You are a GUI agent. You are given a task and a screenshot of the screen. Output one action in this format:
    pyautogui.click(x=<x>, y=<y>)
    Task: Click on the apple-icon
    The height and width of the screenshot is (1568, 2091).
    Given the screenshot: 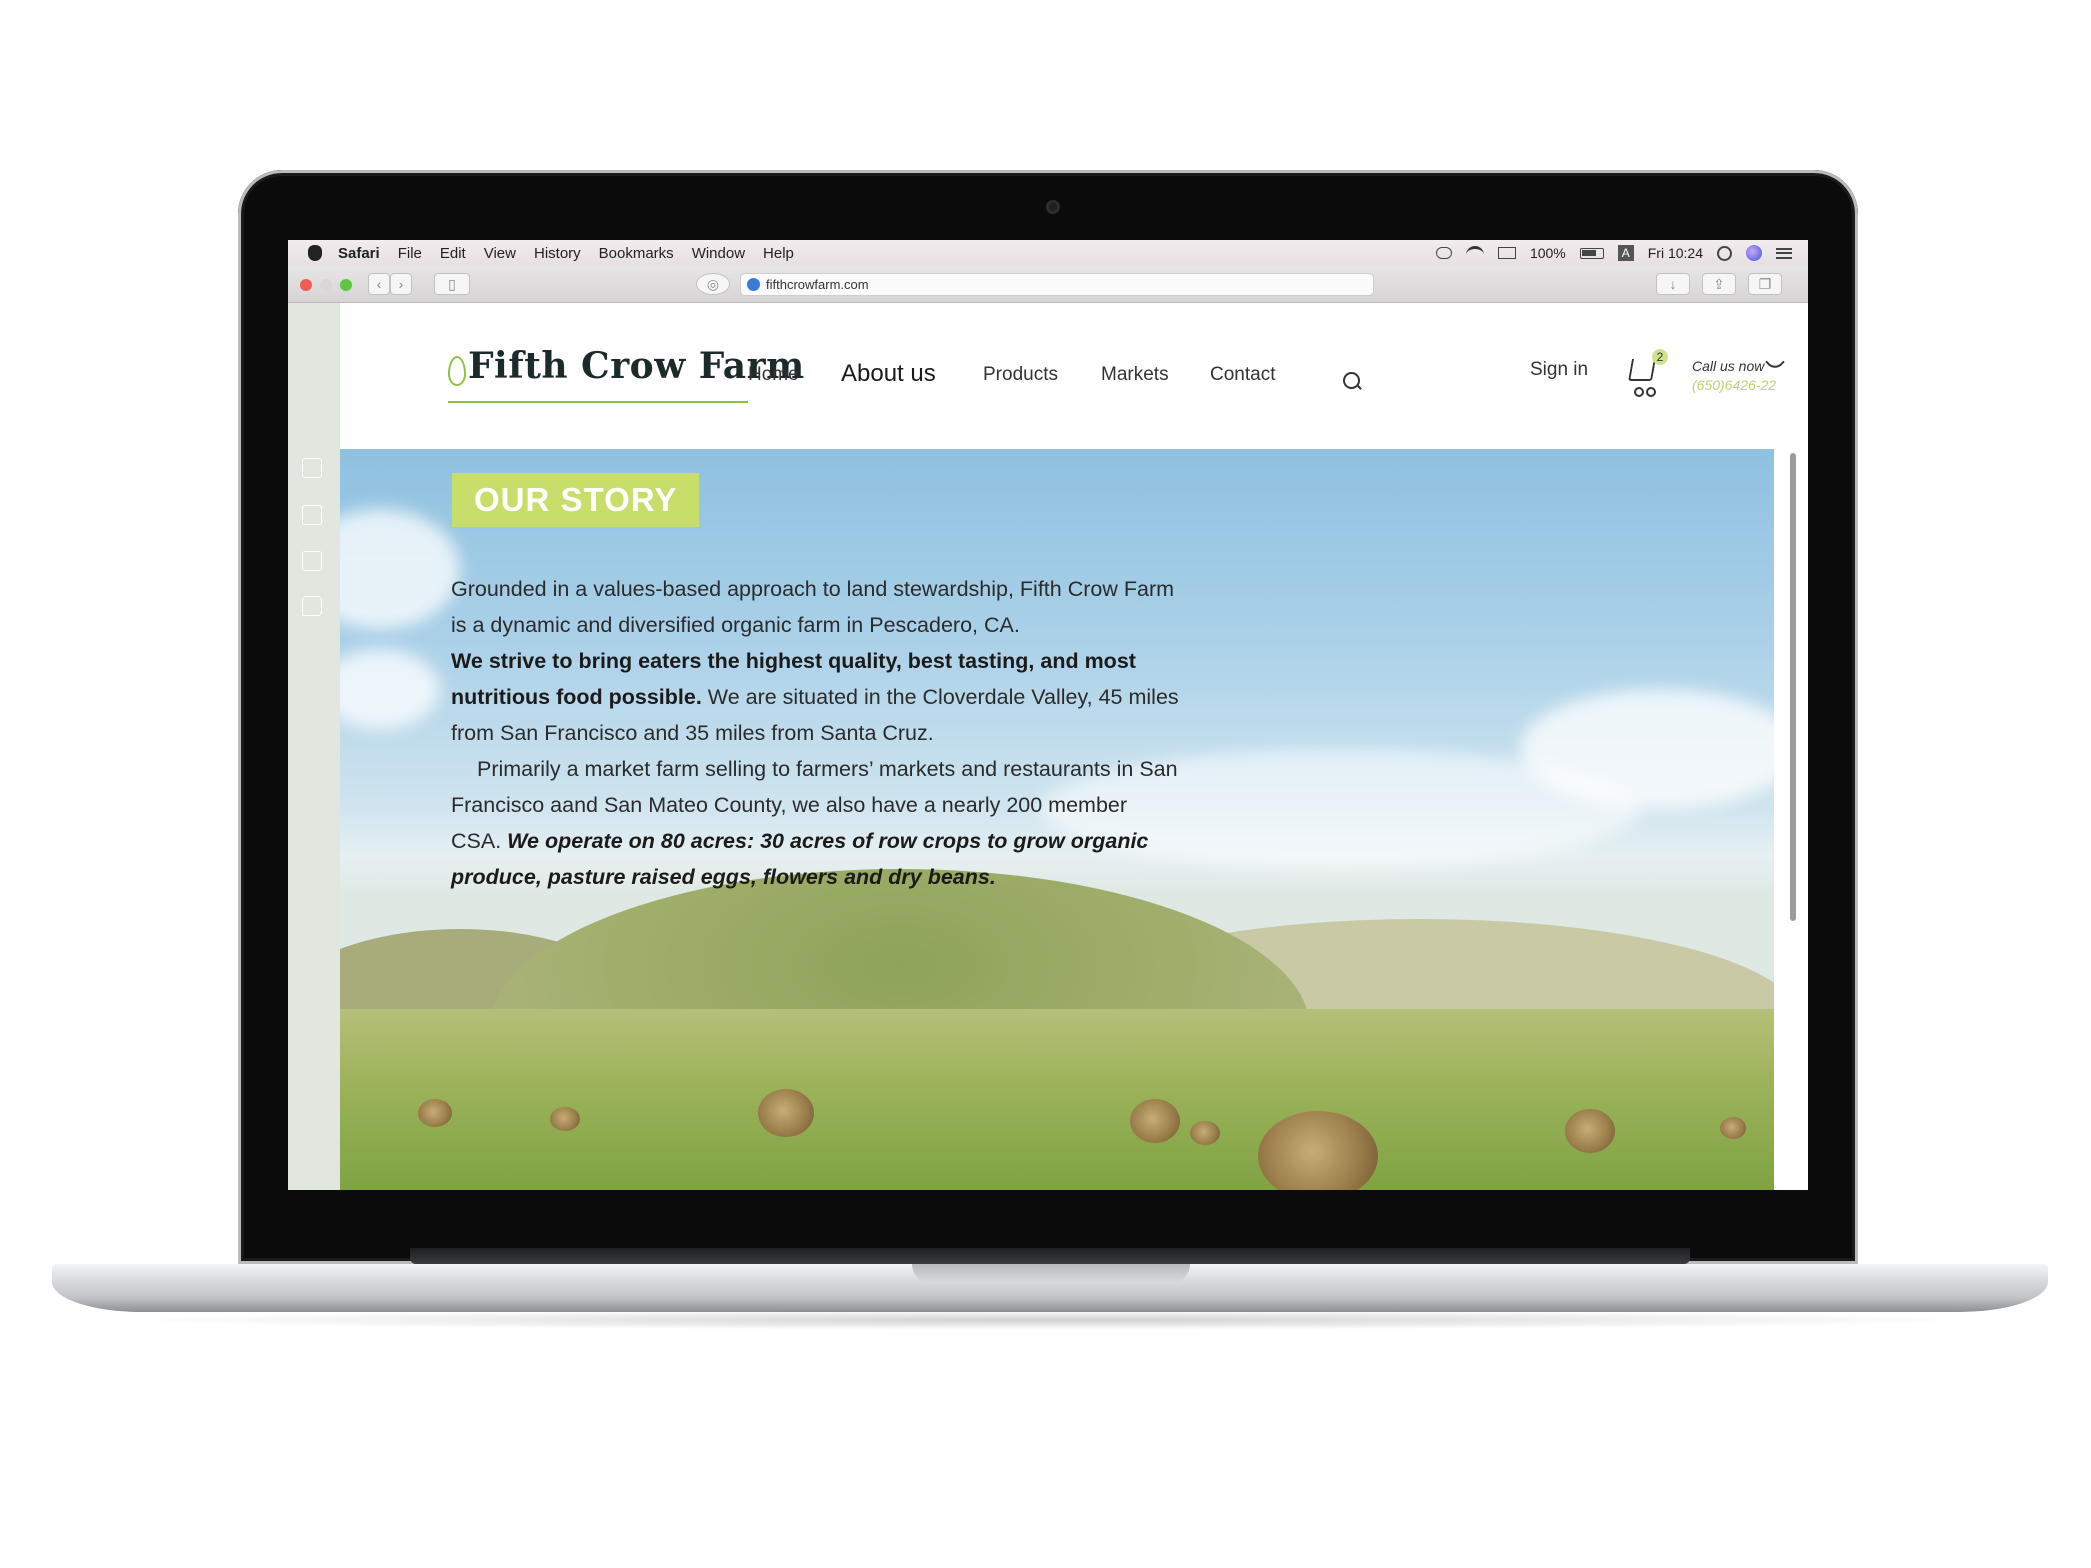 What is the action you would take?
    pyautogui.click(x=315, y=253)
    